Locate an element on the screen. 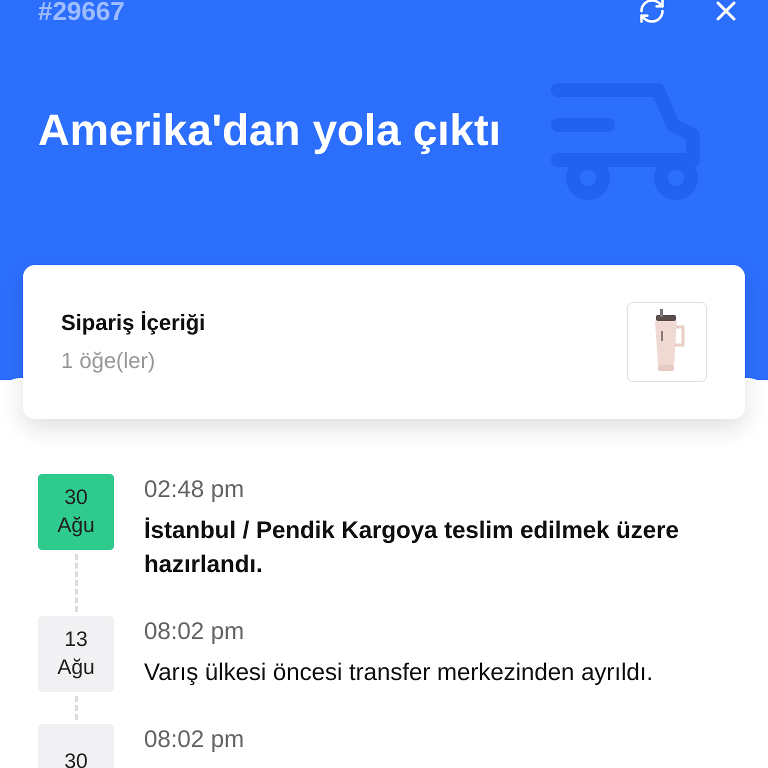 The image size is (768, 768). item-count: 1 öğe(ler) is located at coordinates (108, 361).